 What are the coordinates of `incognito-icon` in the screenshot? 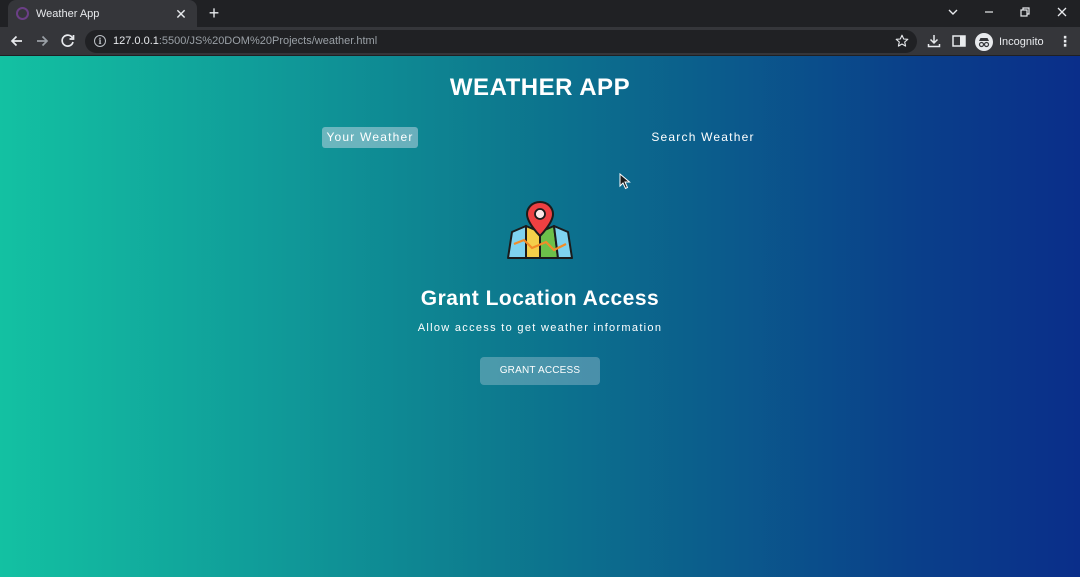 It's located at (984, 41).